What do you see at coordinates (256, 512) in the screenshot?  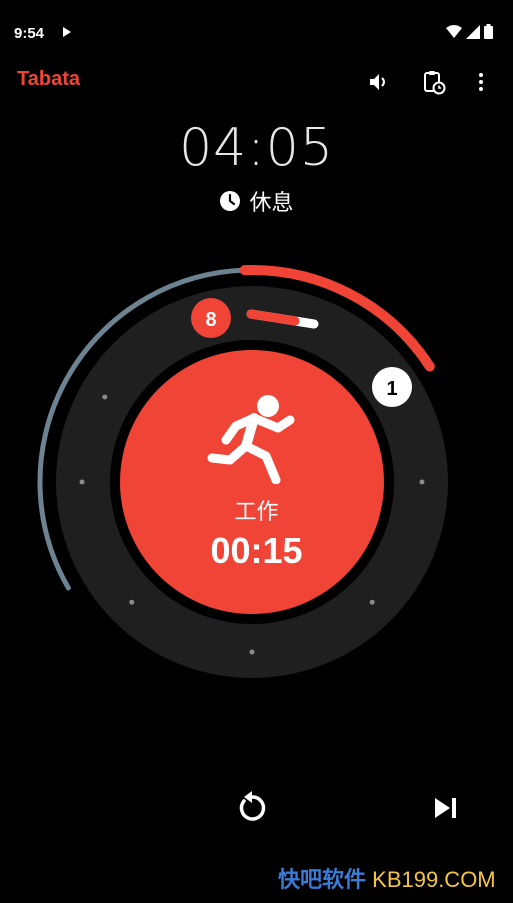 I see `current-interval-label: 工作` at bounding box center [256, 512].